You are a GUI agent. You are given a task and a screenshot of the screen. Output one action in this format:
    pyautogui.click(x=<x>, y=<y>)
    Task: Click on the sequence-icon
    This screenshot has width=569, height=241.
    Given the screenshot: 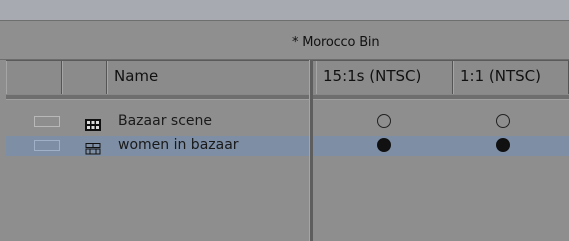 What is the action you would take?
    pyautogui.click(x=93, y=123)
    